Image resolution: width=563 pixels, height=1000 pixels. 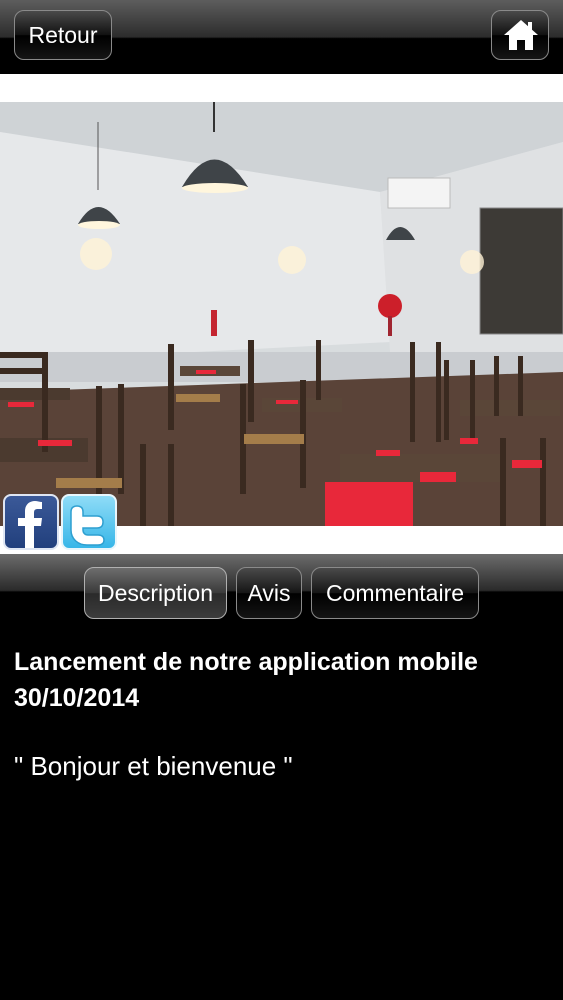 I want to click on facebook-button, so click(x=31, y=522).